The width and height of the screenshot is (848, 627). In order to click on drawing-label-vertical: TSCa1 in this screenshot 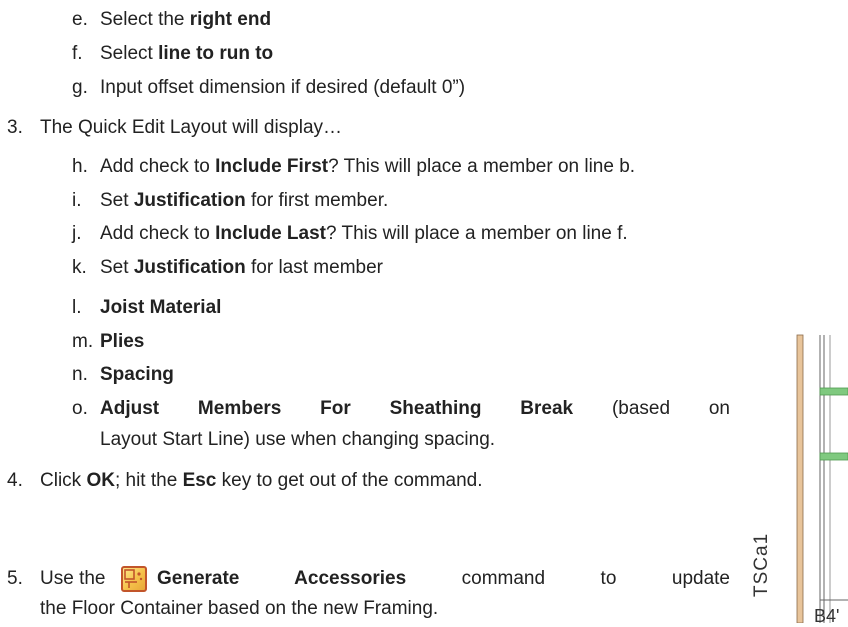, I will do `click(761, 564)`.